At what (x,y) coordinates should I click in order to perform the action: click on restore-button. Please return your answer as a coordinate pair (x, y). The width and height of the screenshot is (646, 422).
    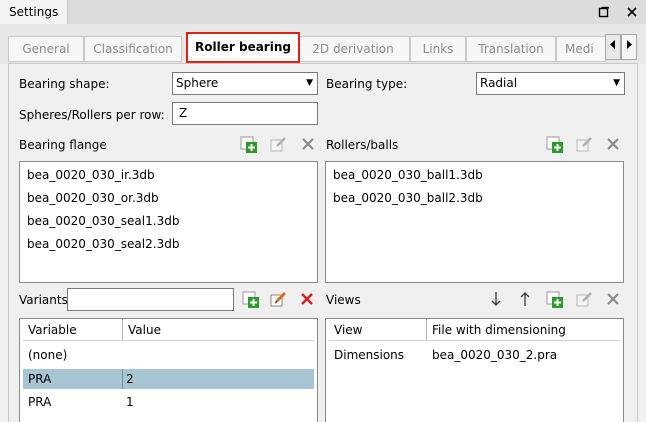
    Looking at the image, I should click on (604, 12).